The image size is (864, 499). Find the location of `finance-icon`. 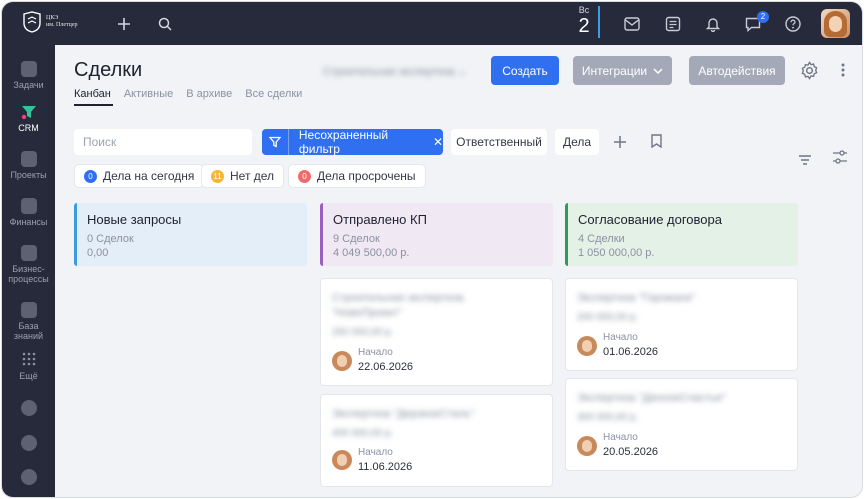

finance-icon is located at coordinates (28, 206).